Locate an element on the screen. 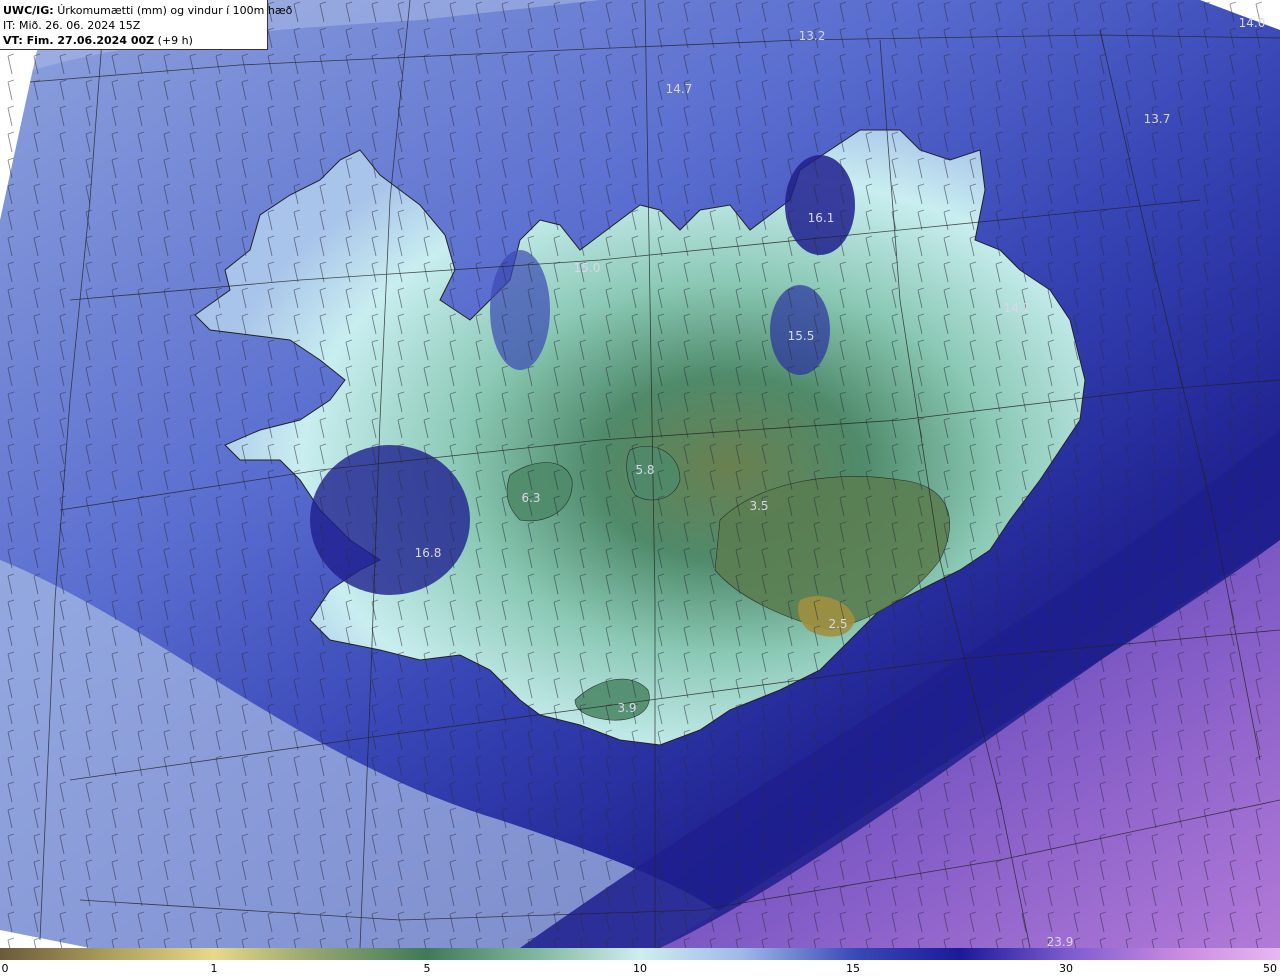 This screenshot has height=978, width=1280. value-label: 14.7 is located at coordinates (679, 89).